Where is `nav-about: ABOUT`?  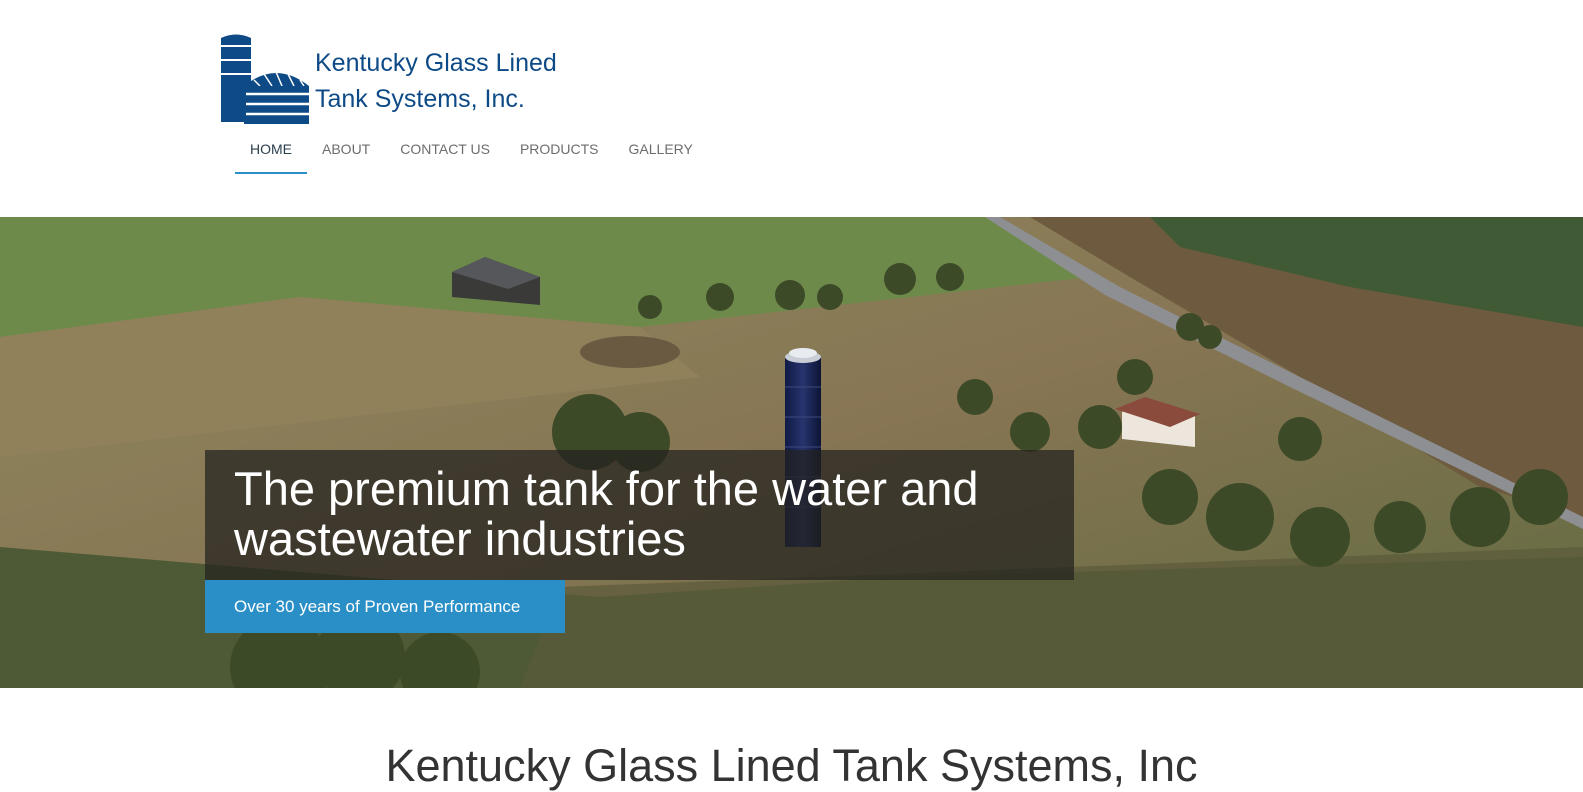
nav-about: ABOUT is located at coordinates (346, 151).